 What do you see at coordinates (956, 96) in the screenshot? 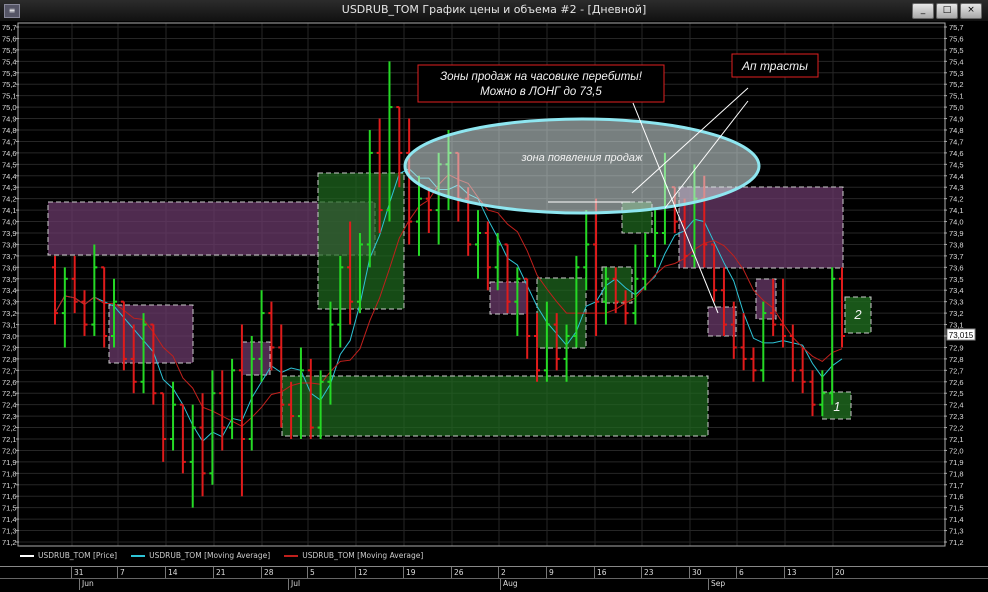
I see `y-tick-right: 75,1` at bounding box center [956, 96].